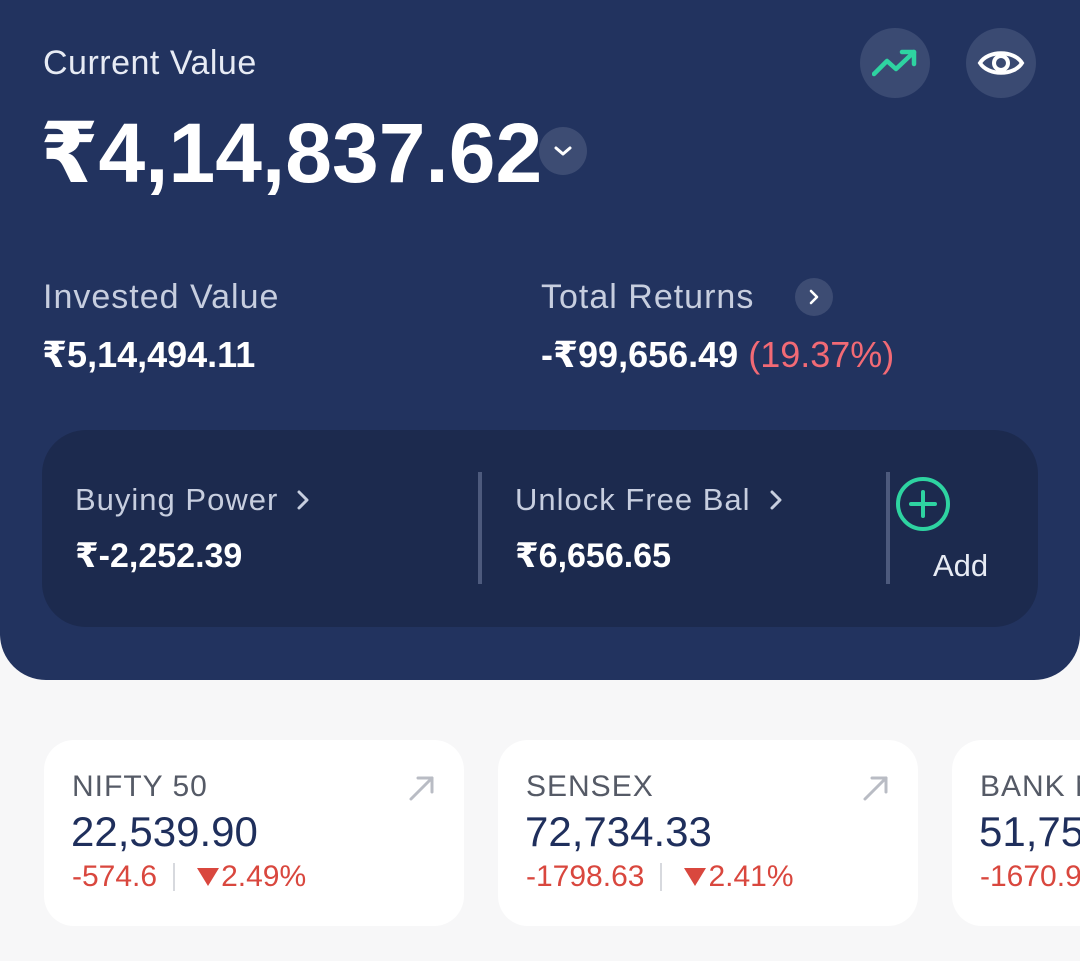 The height and width of the screenshot is (961, 1080). Describe the element at coordinates (640, 354) in the screenshot. I see `total-returns-value: -₹99,656.49` at that location.